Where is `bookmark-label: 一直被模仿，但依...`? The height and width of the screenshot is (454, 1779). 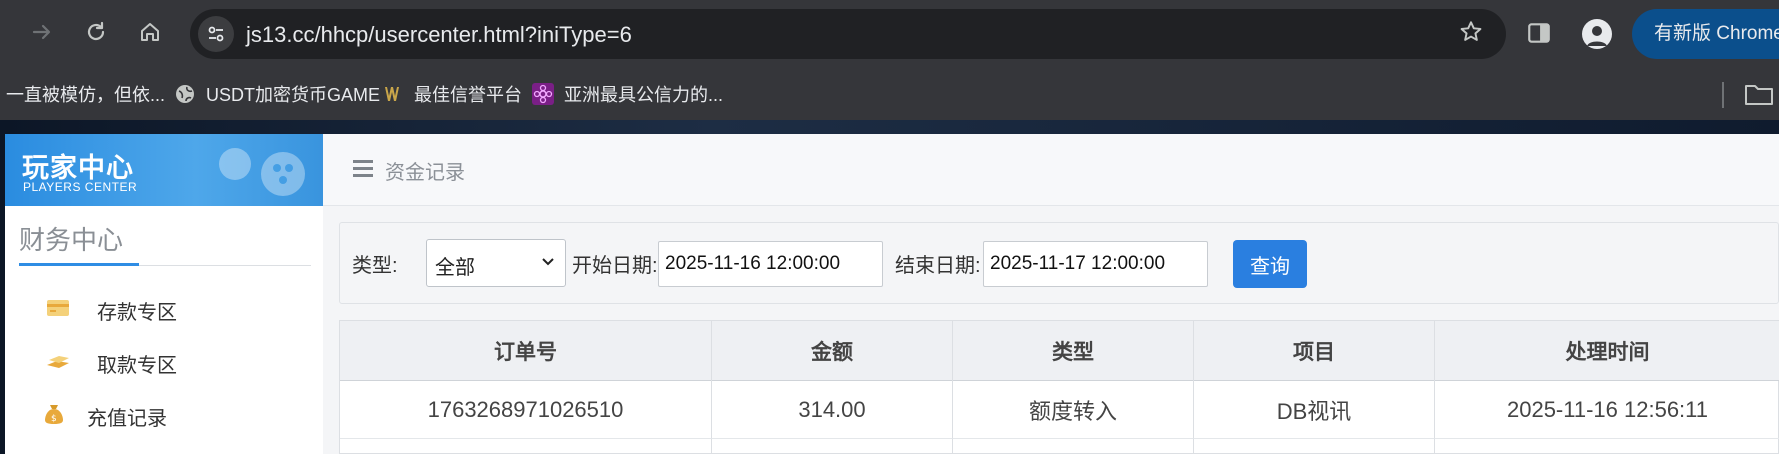
bookmark-label: 一直被模仿，但依... is located at coordinates (86, 95).